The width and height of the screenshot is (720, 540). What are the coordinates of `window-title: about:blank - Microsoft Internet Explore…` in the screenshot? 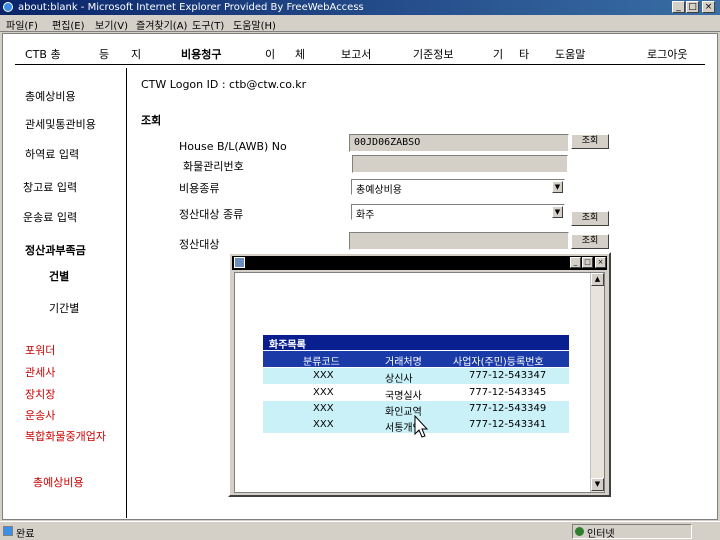 It's located at (191, 7).